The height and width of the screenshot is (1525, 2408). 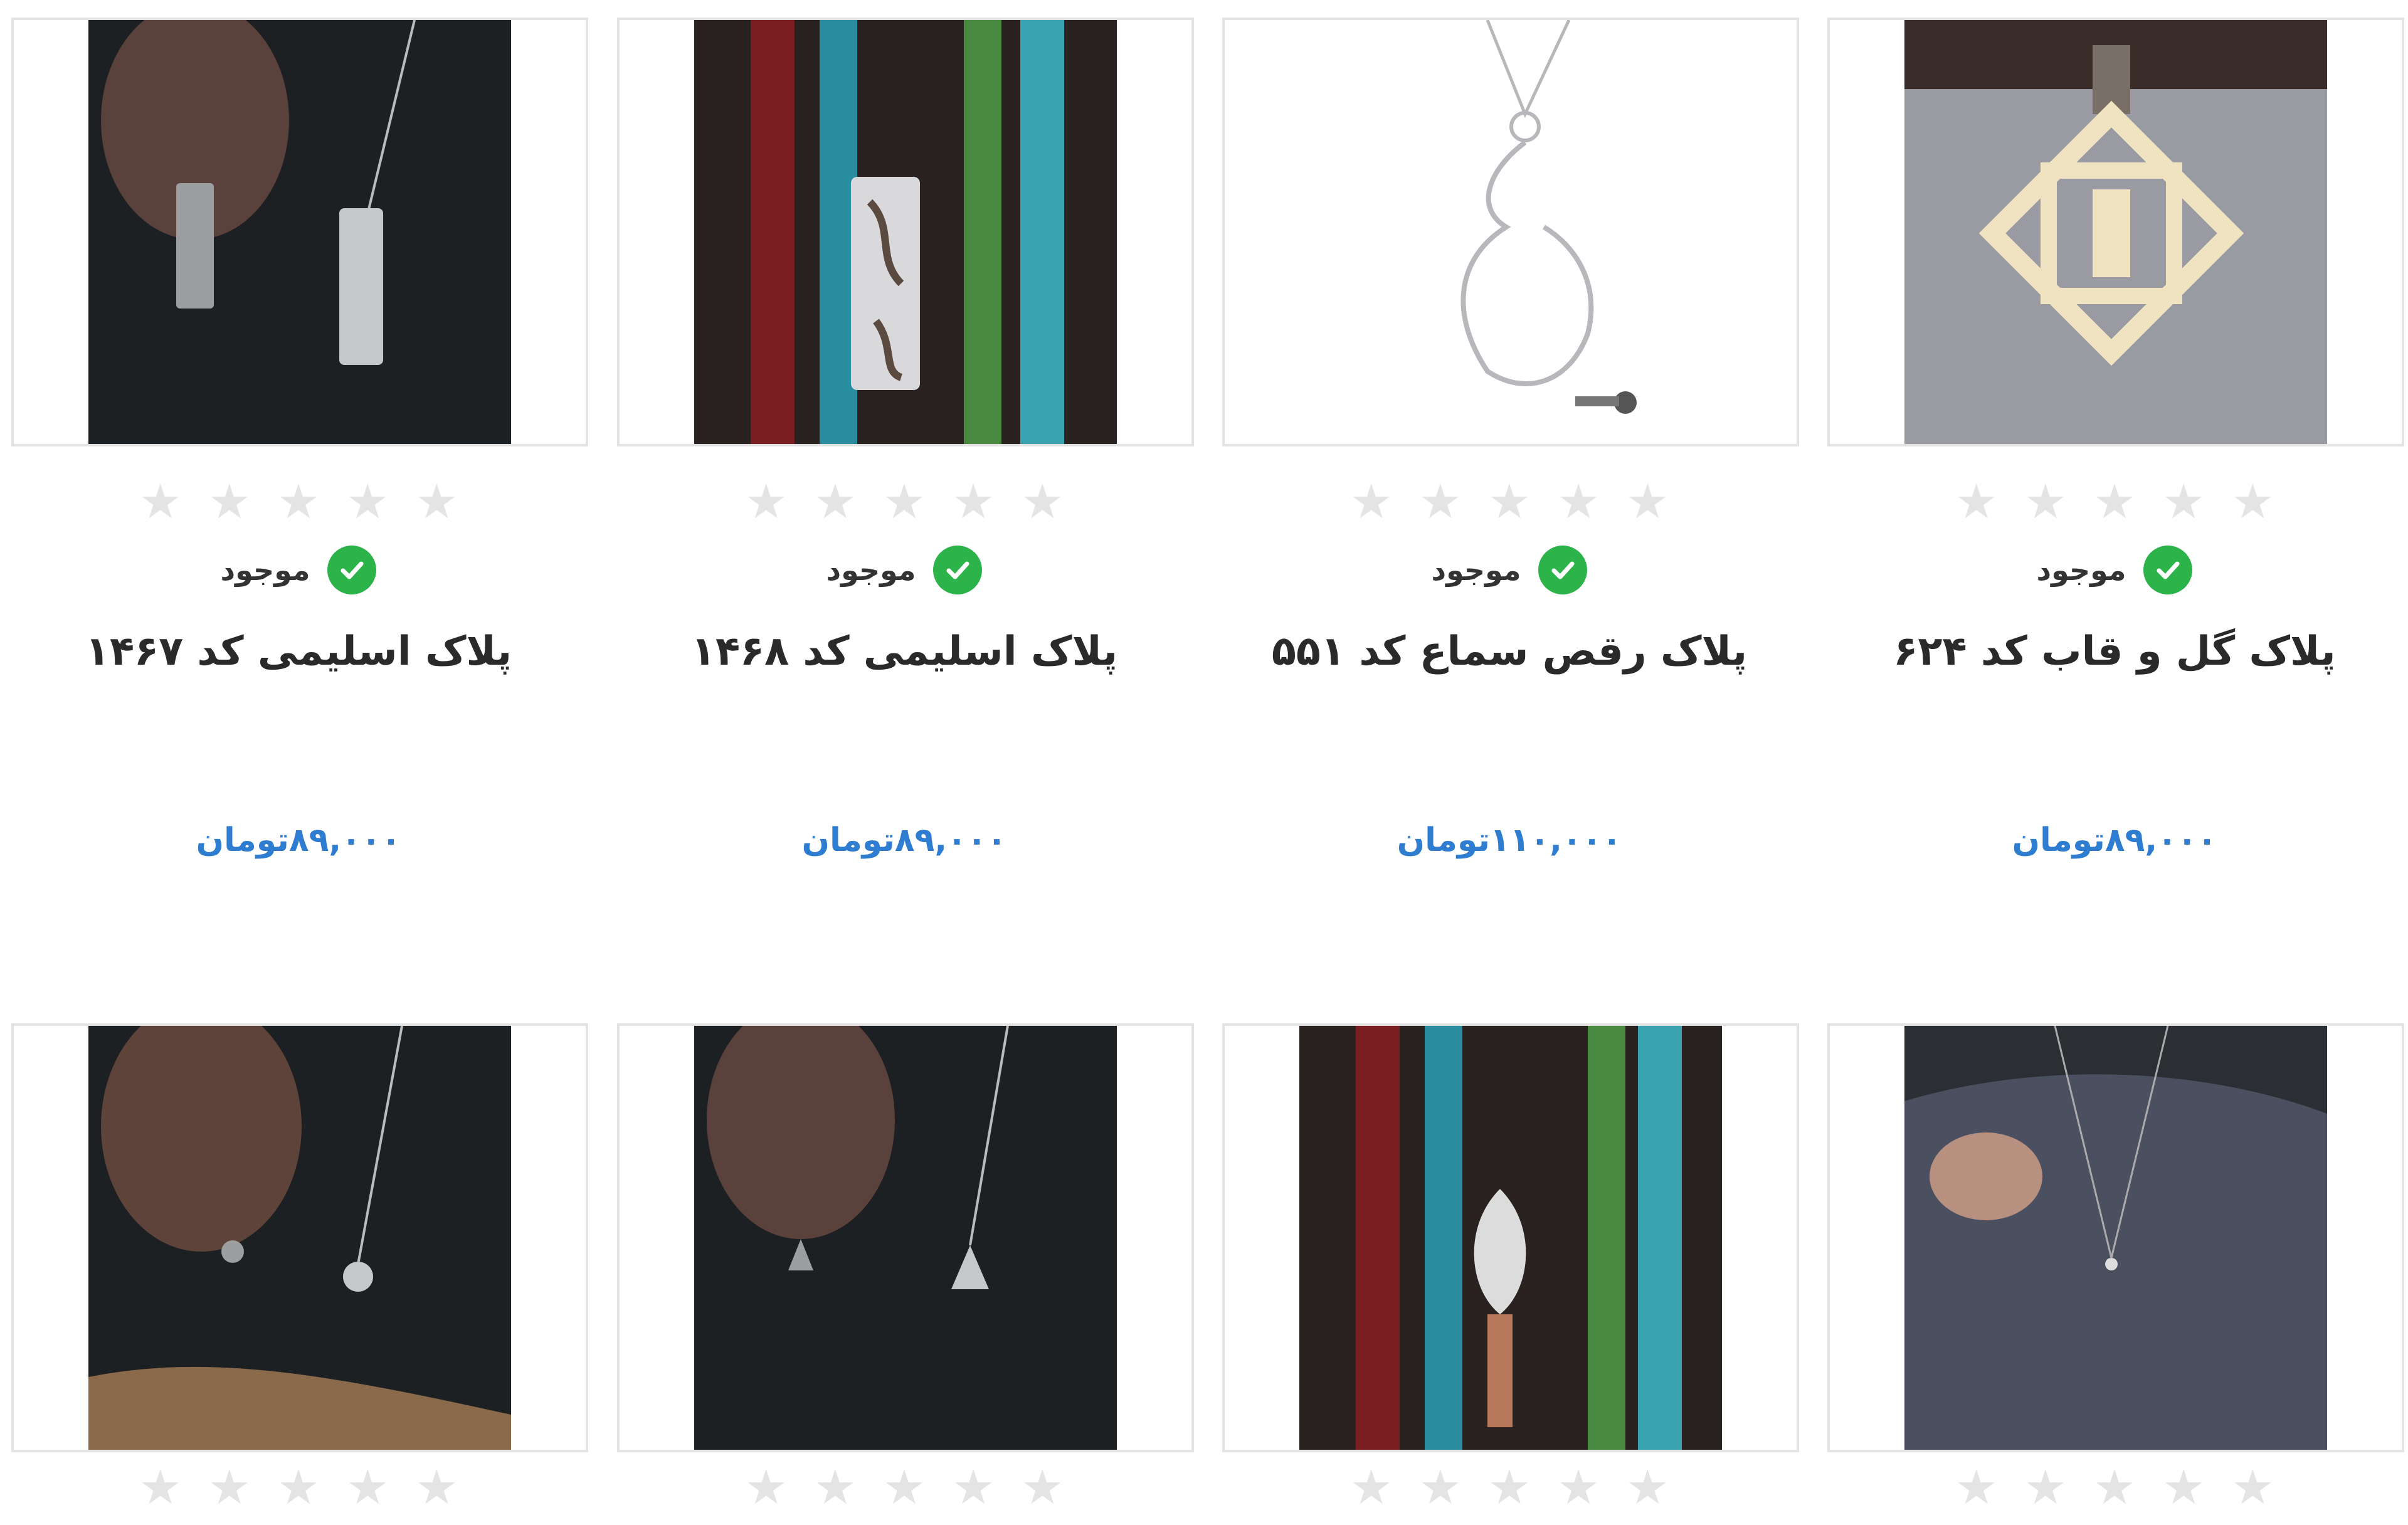 I want to click on pendant-ornament-icon, so click(x=1510, y=1238).